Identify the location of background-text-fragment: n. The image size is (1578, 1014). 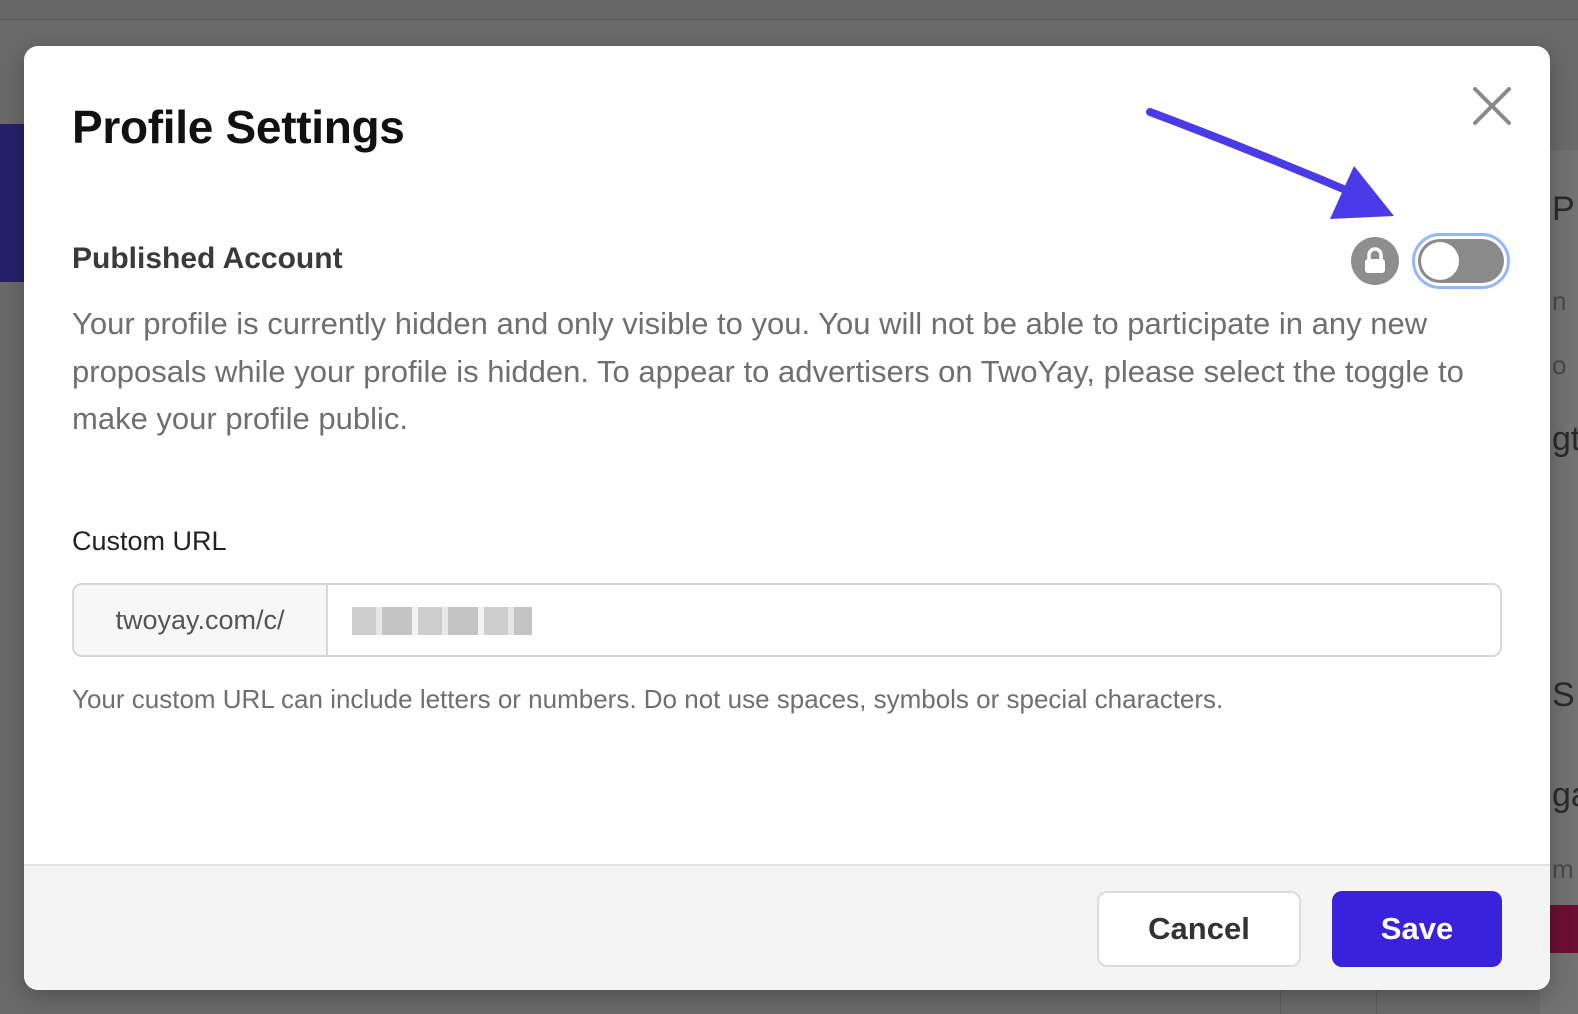
(1559, 301).